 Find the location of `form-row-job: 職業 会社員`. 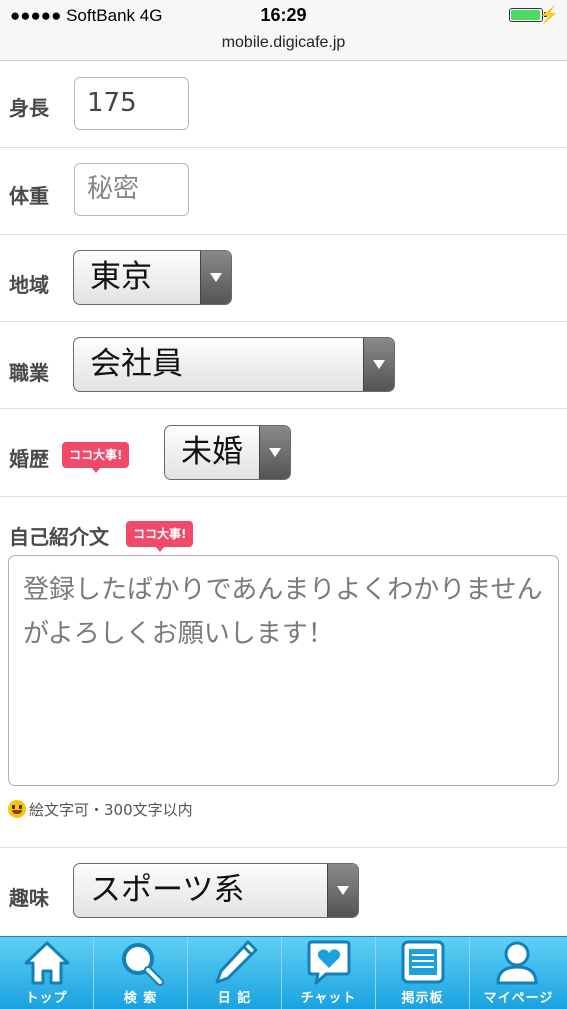

form-row-job: 職業 会社員 is located at coordinates (283, 365).